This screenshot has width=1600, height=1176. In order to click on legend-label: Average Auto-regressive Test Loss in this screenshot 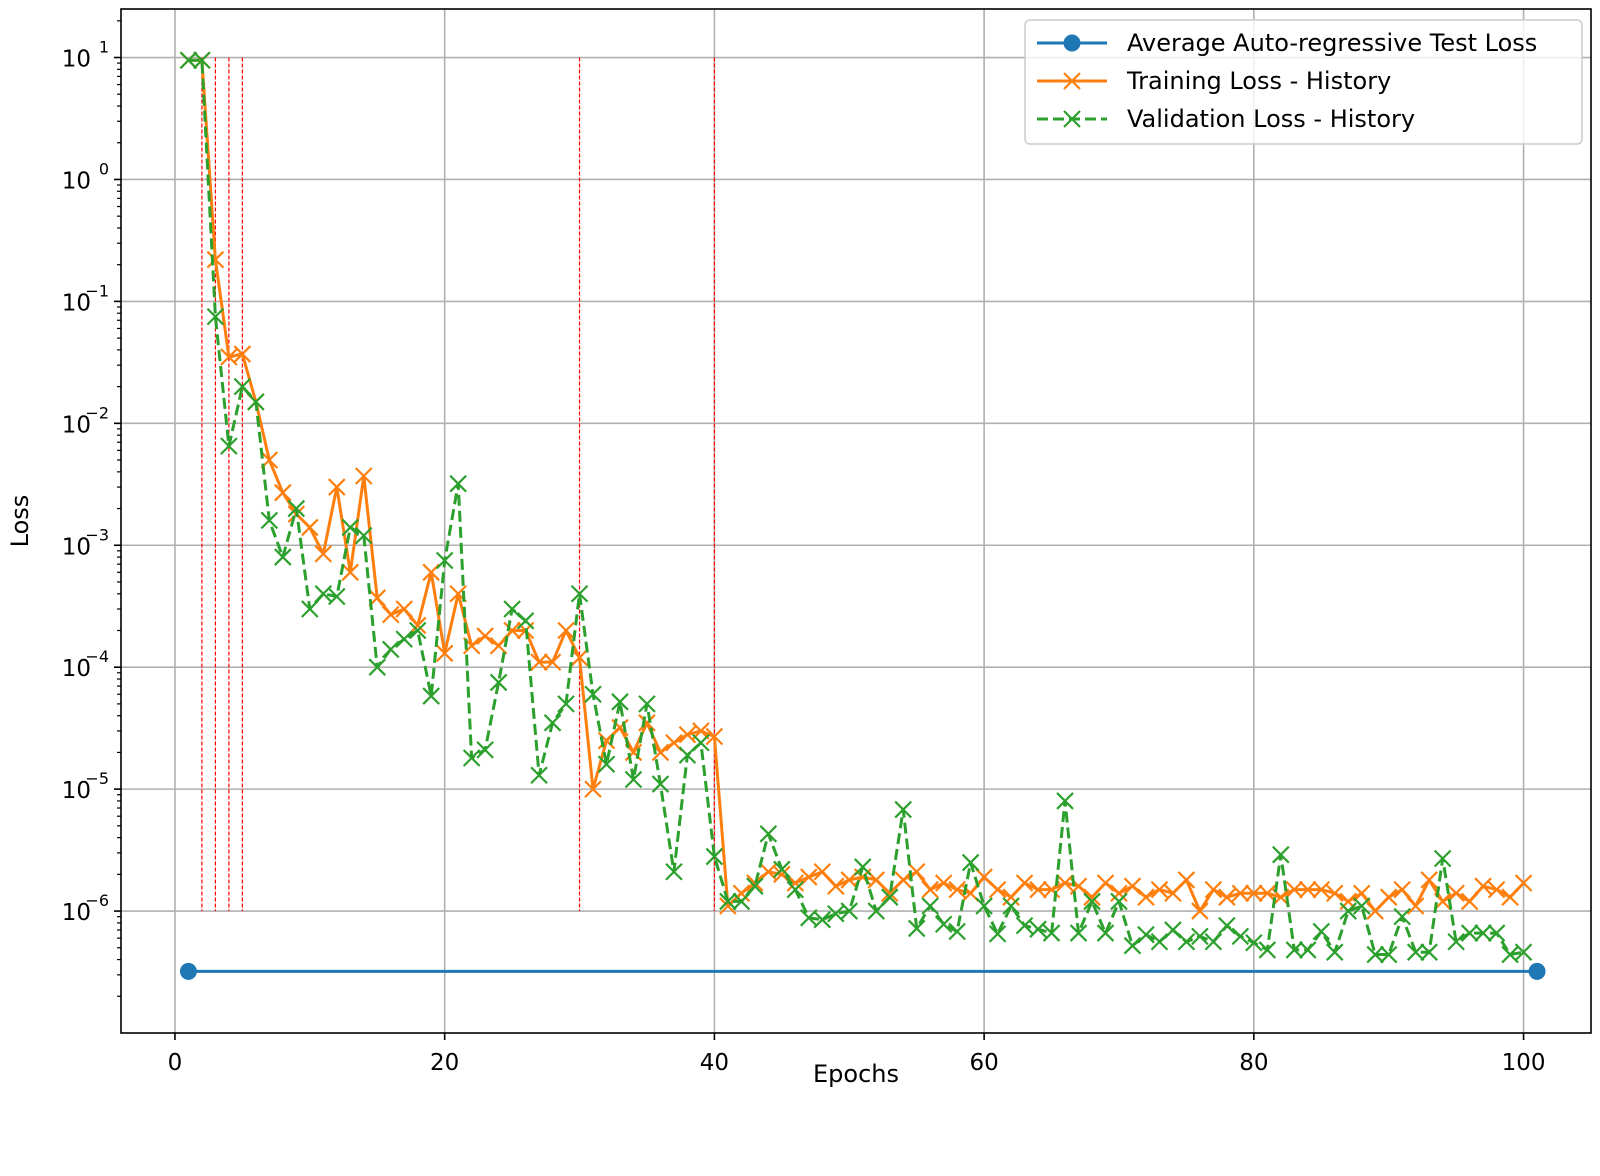, I will do `click(1332, 43)`.